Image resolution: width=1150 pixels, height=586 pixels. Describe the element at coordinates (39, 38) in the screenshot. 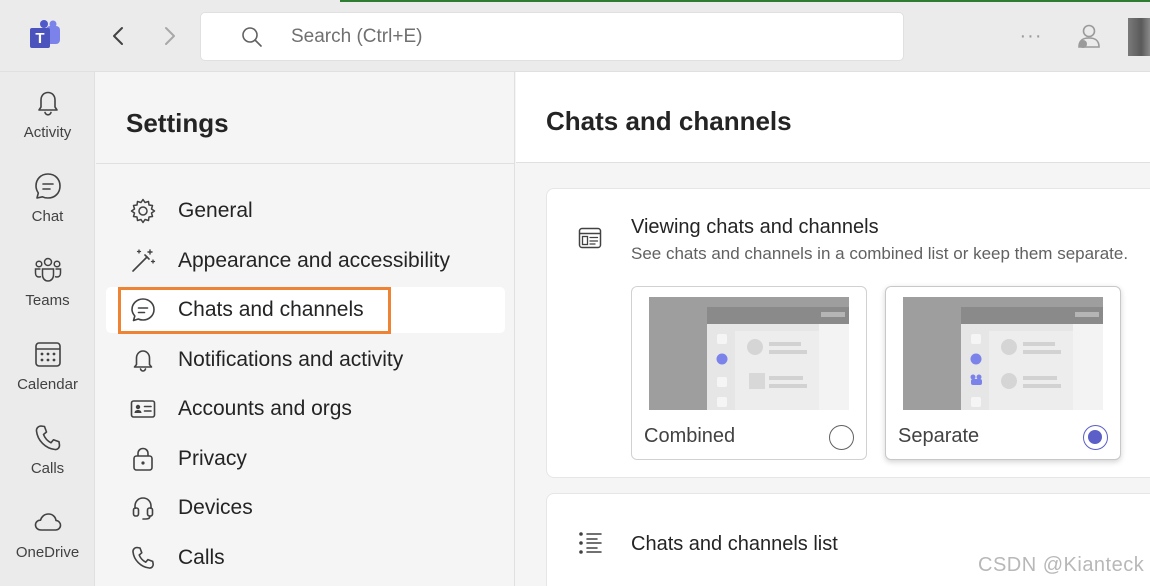

I see `svg-text: T` at that location.